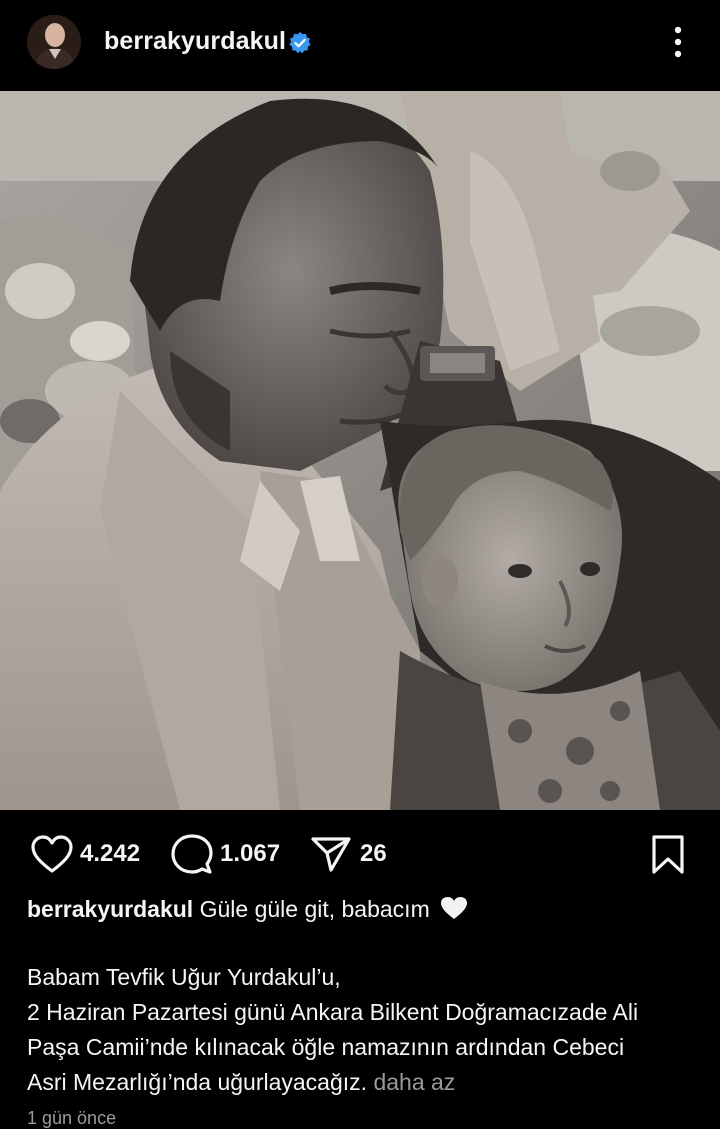  Describe the element at coordinates (197, 1082) in the screenshot. I see `caption-line-4-text: Asri Mezarlığı’nda uğurlayacağız.` at that location.